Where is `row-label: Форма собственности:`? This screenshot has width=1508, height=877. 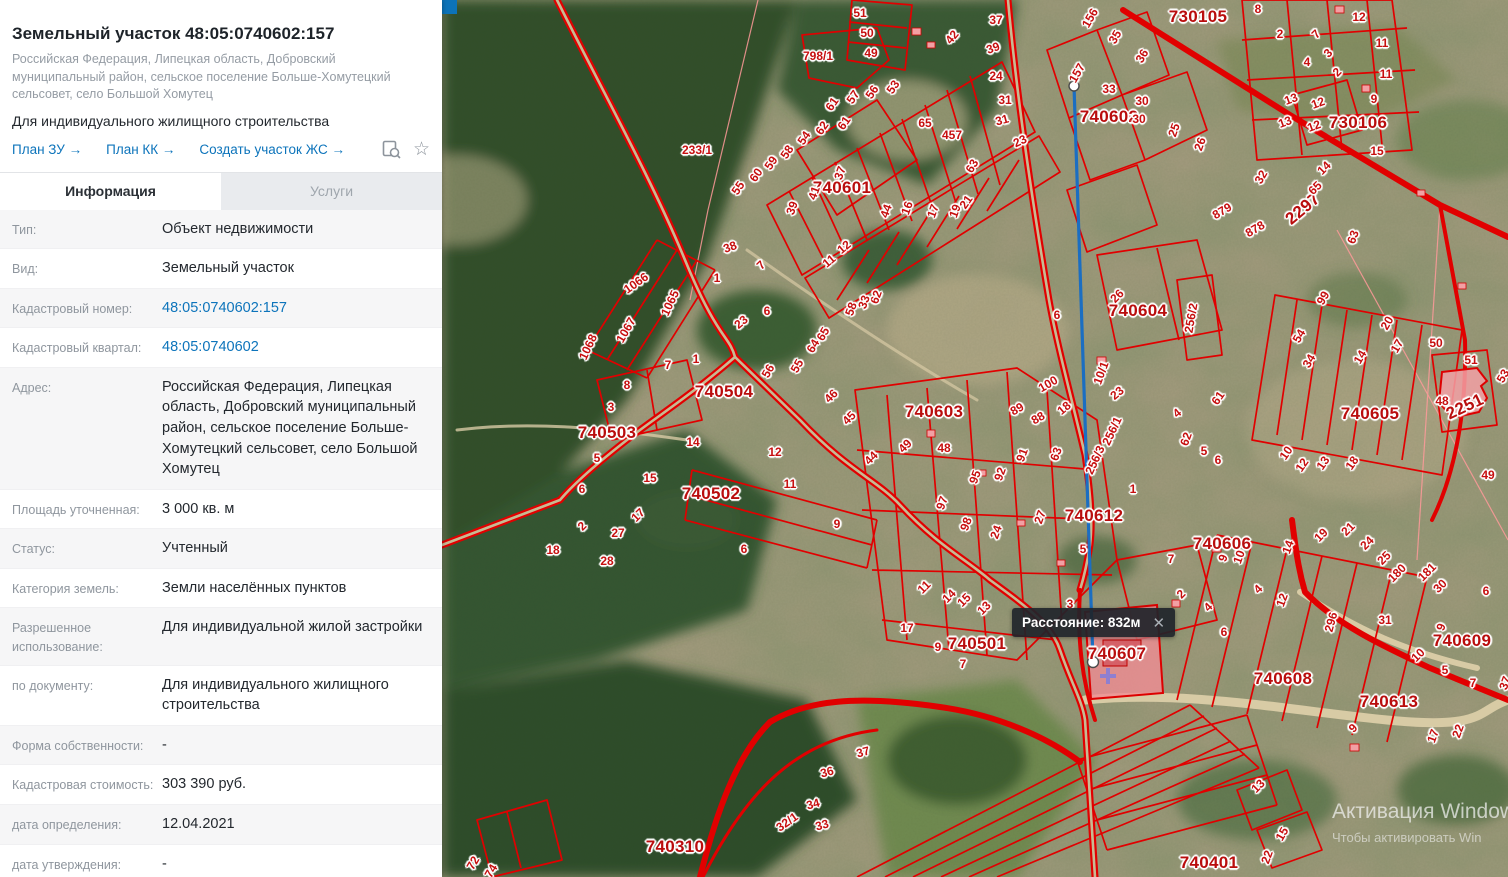
row-label: Форма собственности: is located at coordinates (78, 745).